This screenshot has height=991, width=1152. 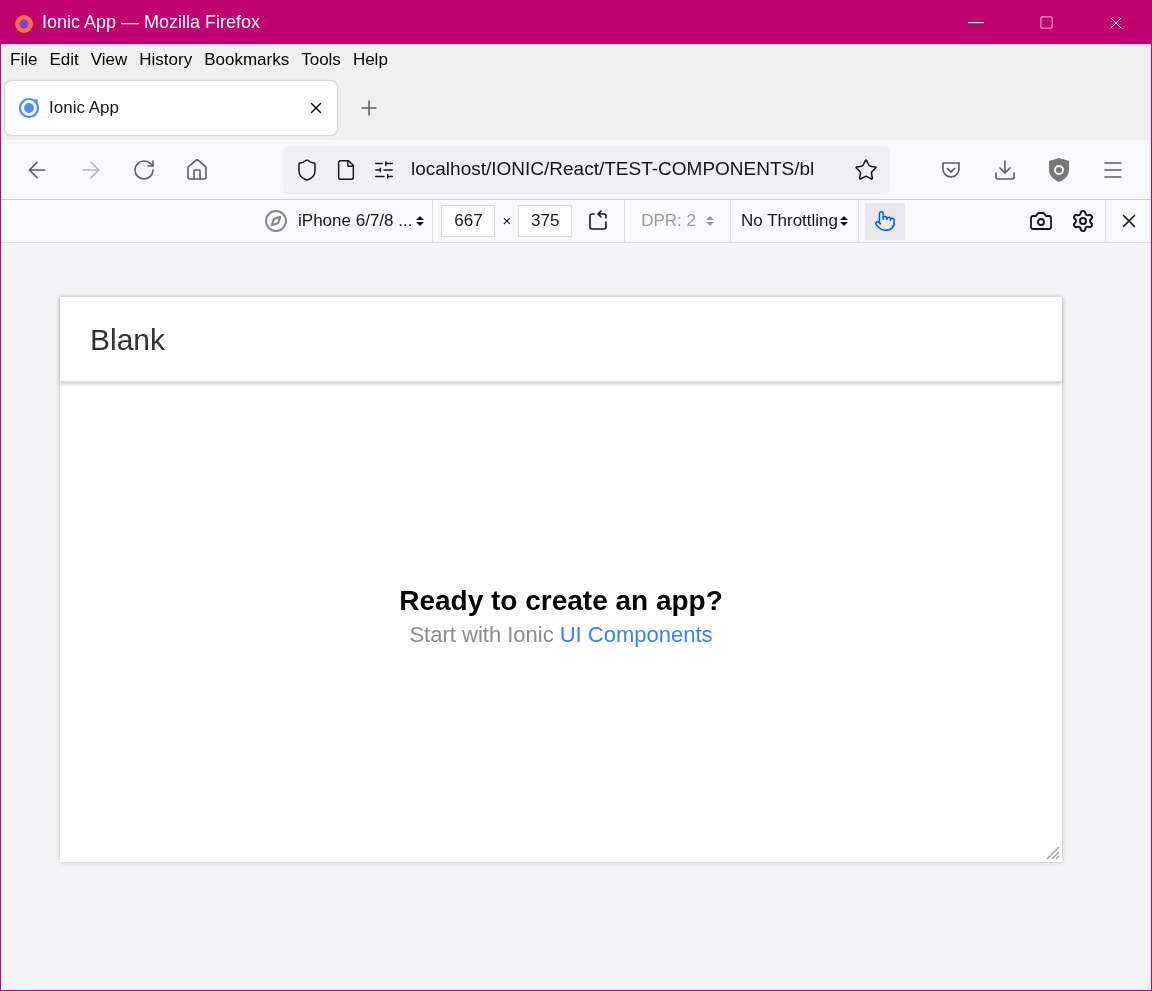 What do you see at coordinates (24, 60) in the screenshot?
I see `menu-item: File` at bounding box center [24, 60].